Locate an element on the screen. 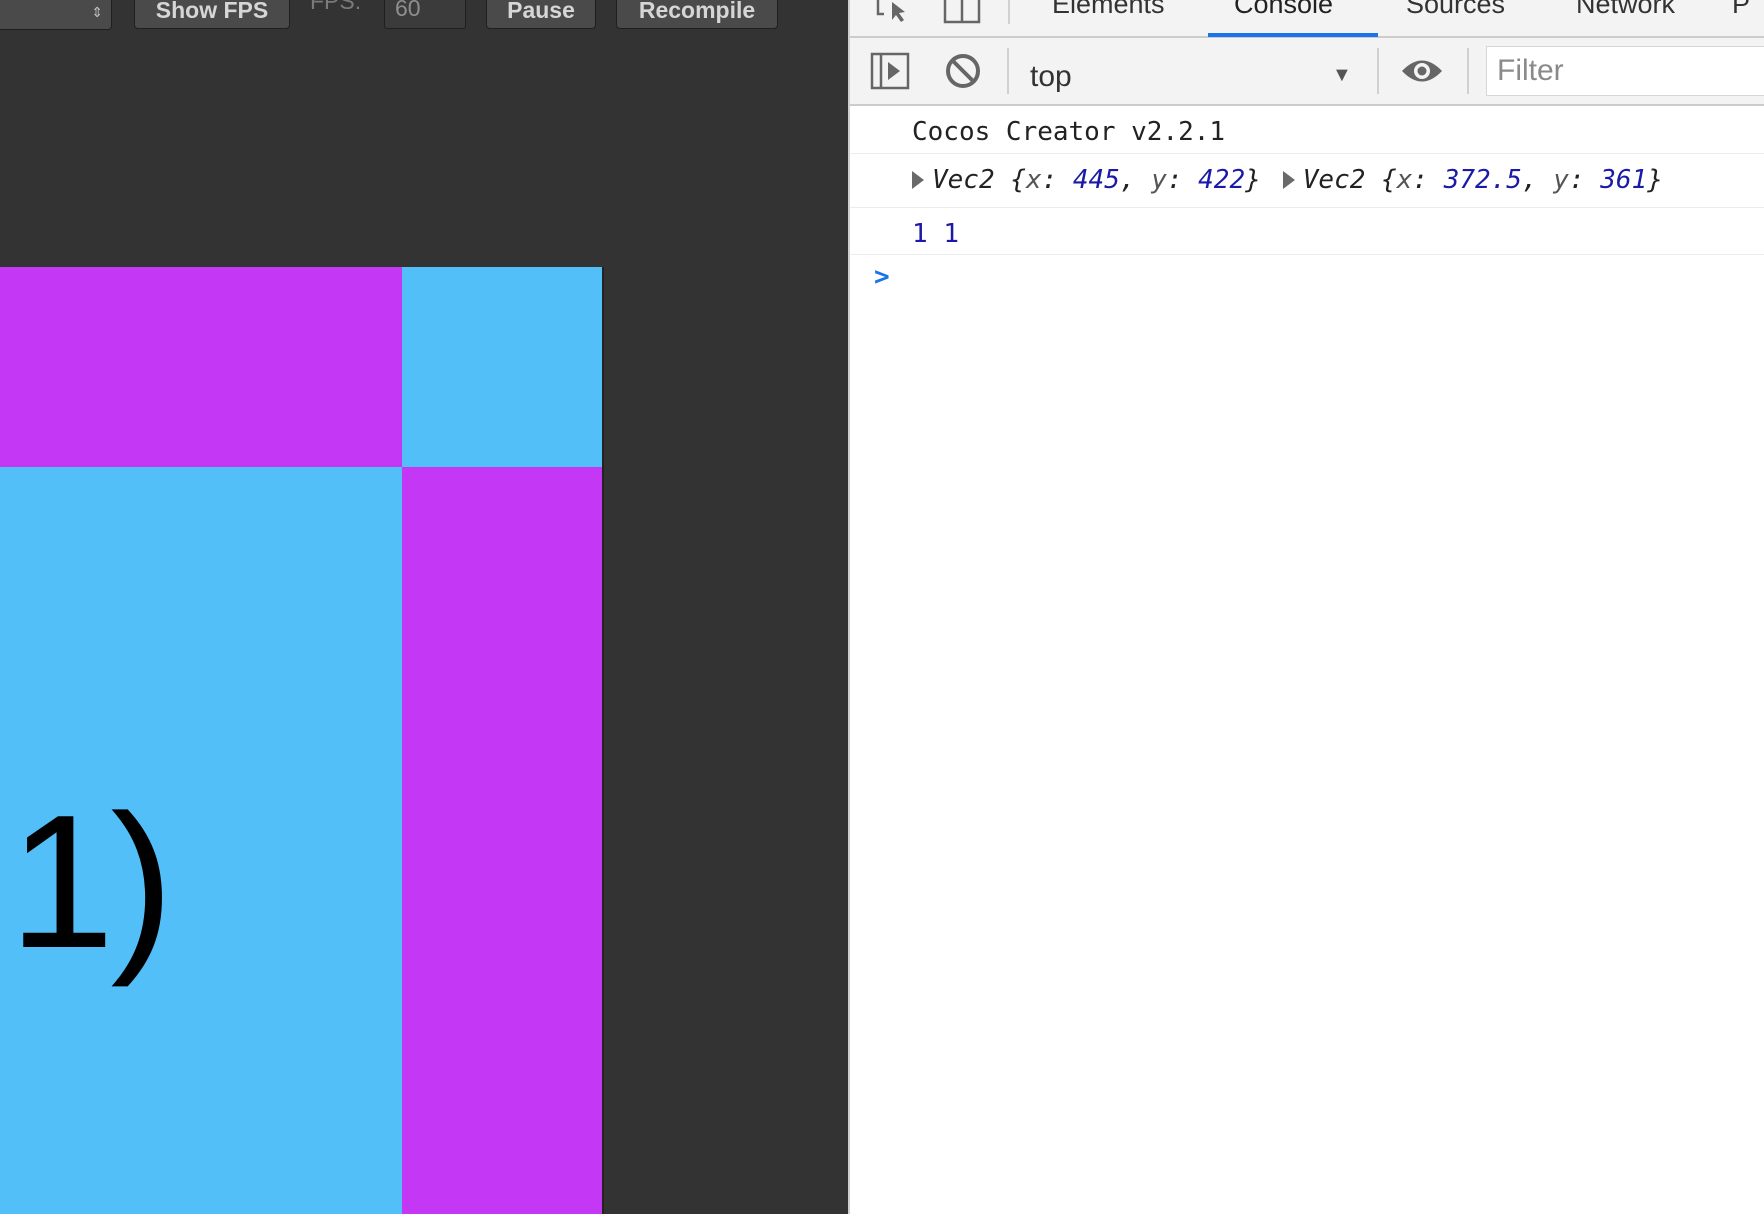 The image size is (1764, 1214). tab-divider is located at coordinates (1009, 12).